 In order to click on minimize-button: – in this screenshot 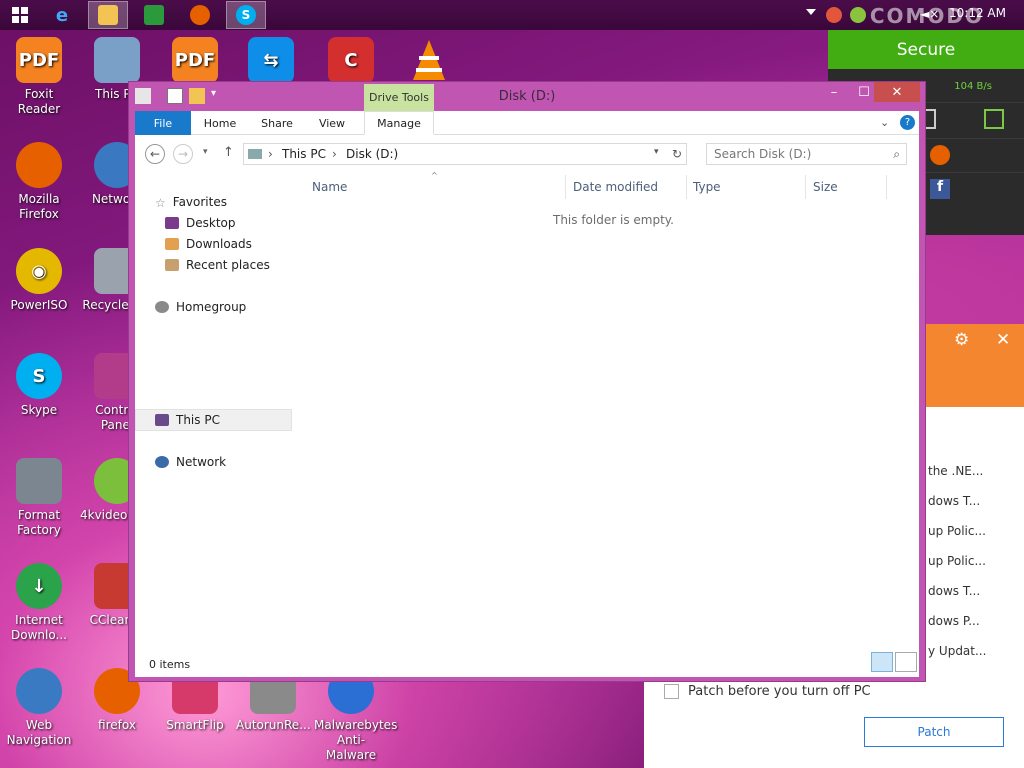, I will do `click(834, 92)`.